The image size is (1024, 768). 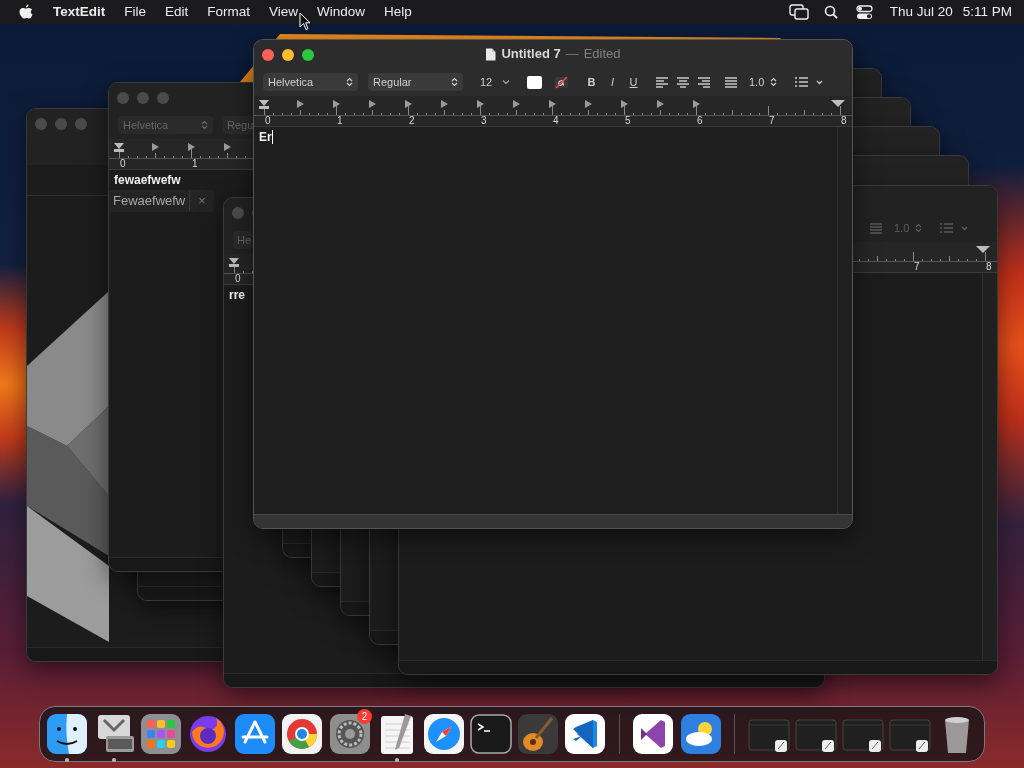 What do you see at coordinates (398, 12) in the screenshot?
I see `menu-item: Help` at bounding box center [398, 12].